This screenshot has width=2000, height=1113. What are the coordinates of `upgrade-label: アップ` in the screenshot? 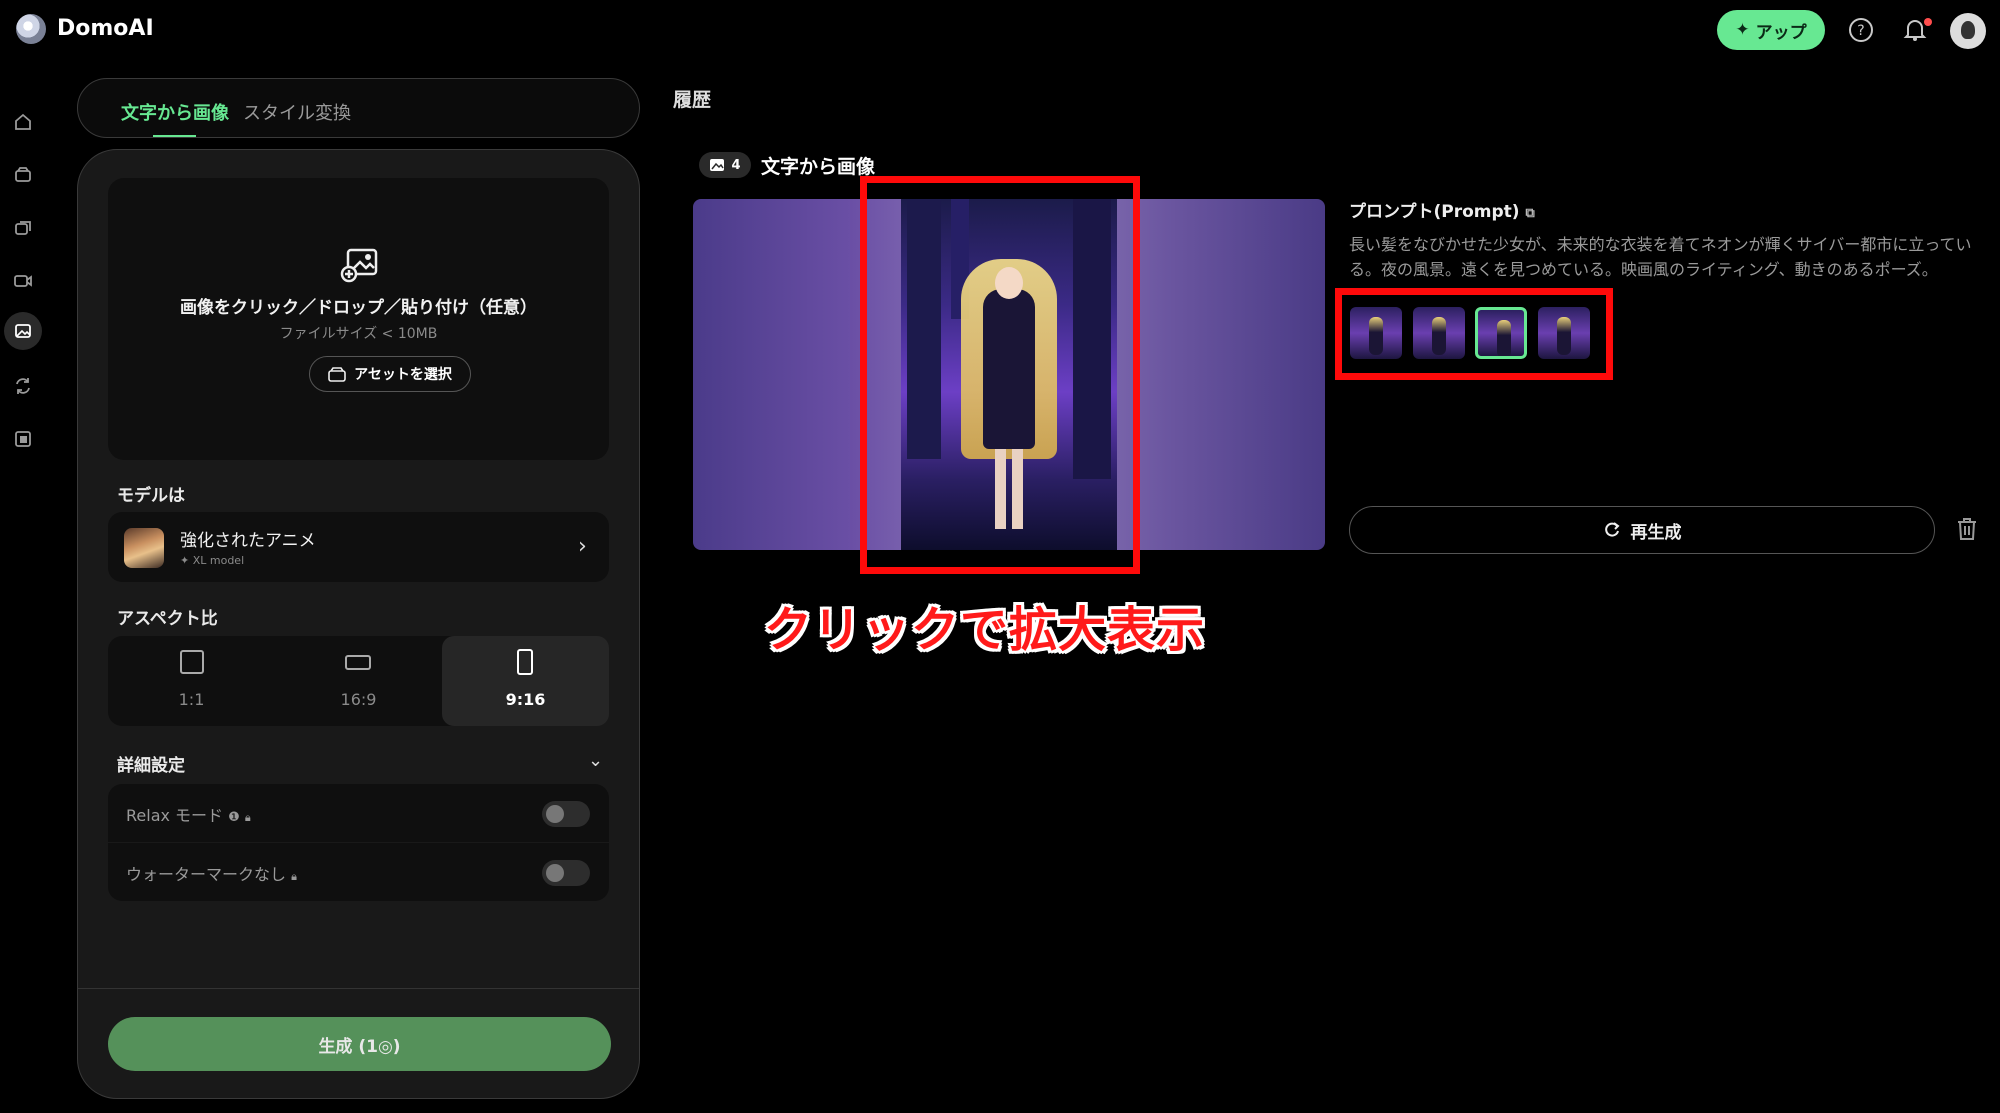 It's located at (1781, 32).